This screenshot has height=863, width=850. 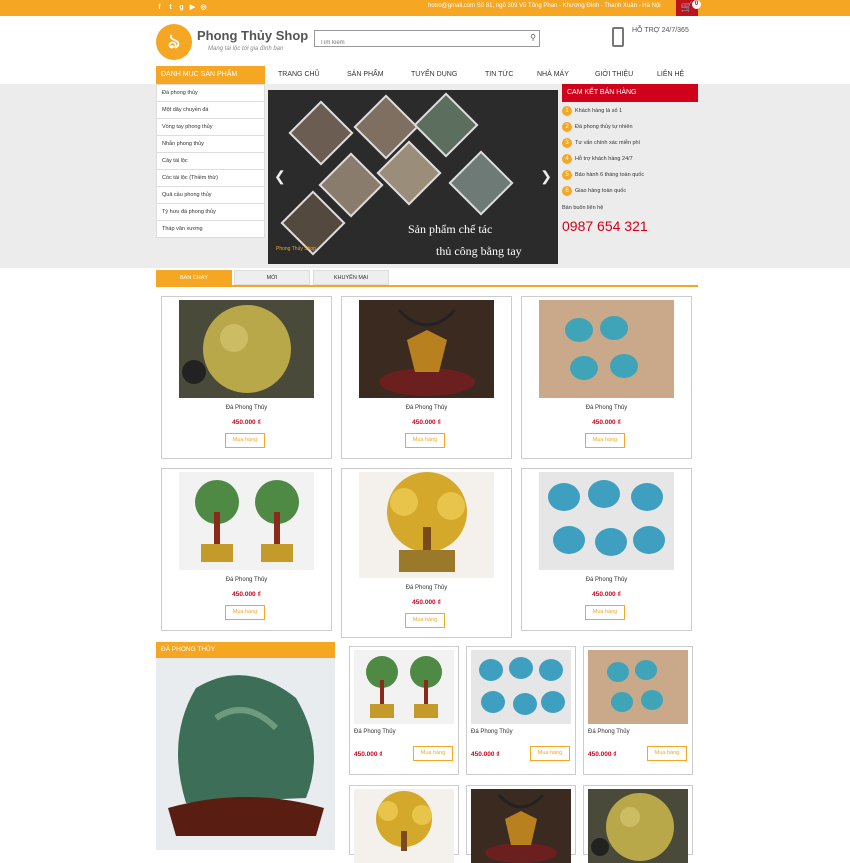 I want to click on mobile-phone-icon, so click(x=618, y=37).